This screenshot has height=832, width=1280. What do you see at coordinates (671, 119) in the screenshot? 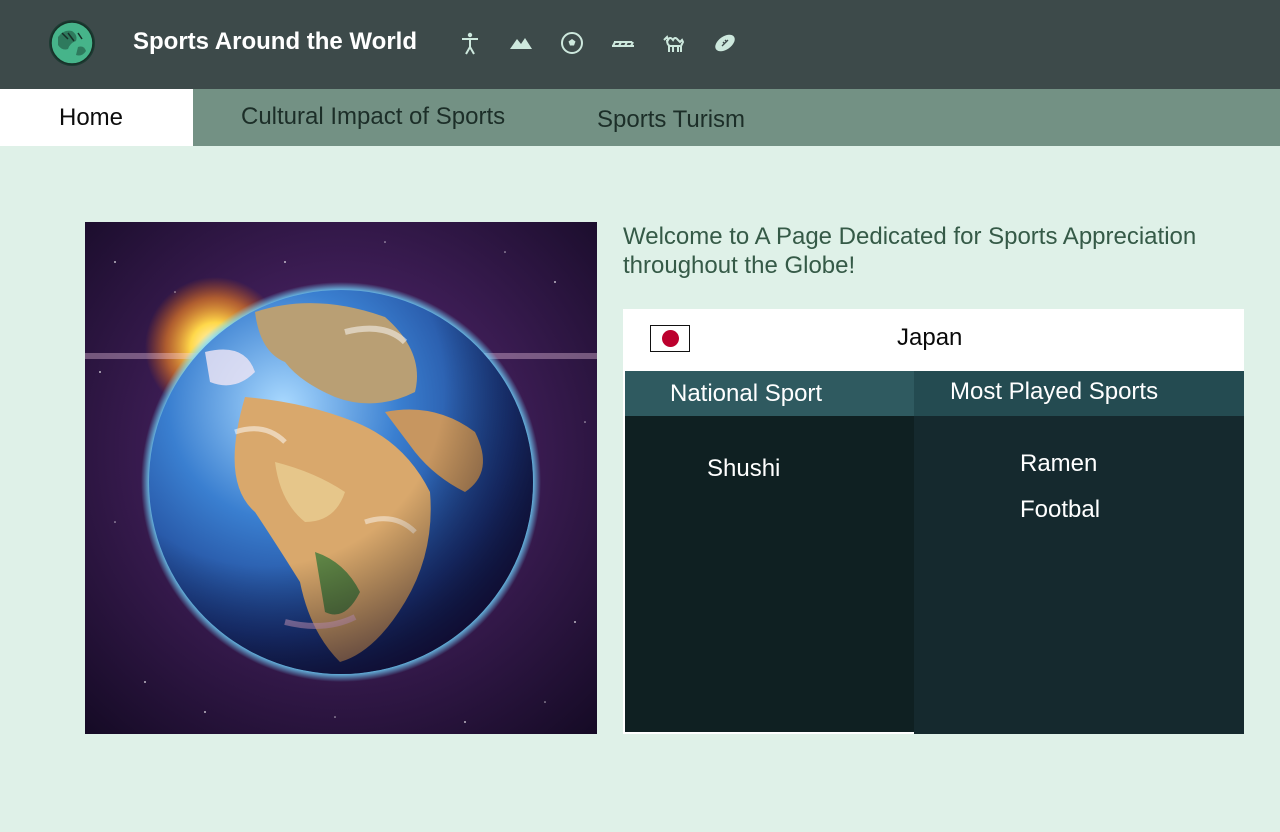
I see `tab-sports-turism-label: Sports Turism` at bounding box center [671, 119].